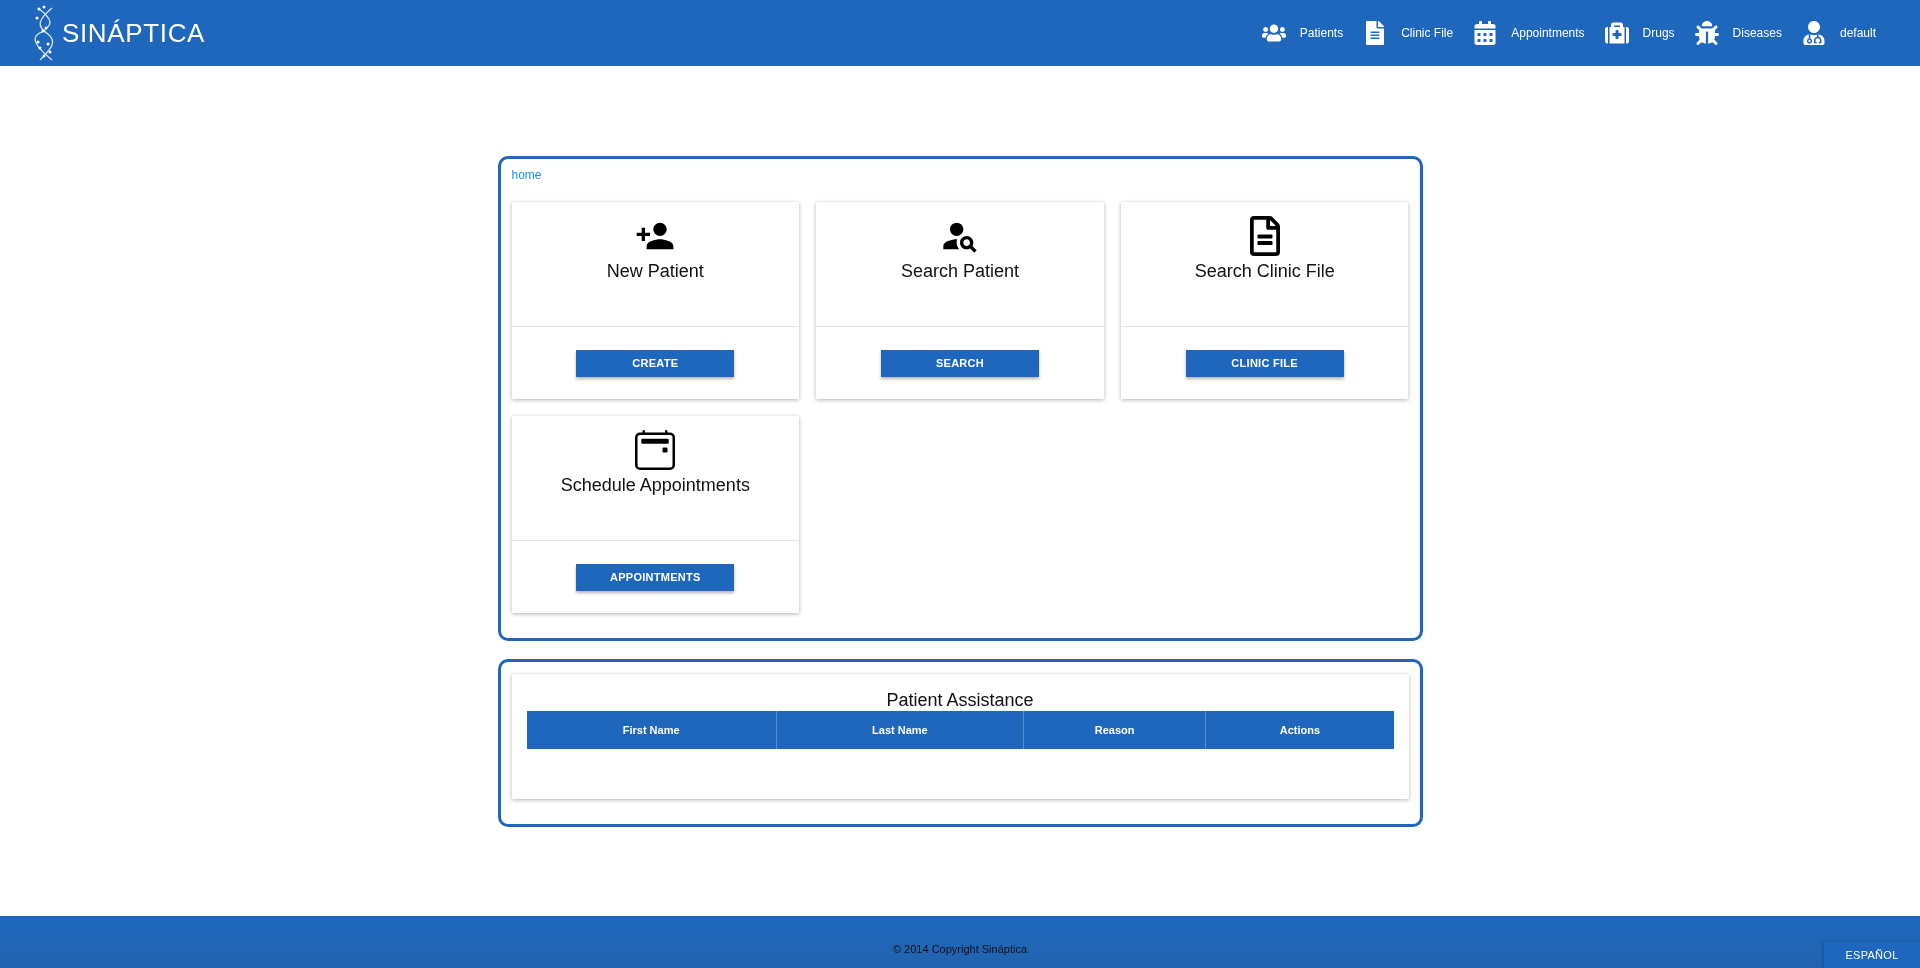 Image resolution: width=1920 pixels, height=968 pixels. Describe the element at coordinates (1616, 33) in the screenshot. I see `medical-kit-icon` at that location.